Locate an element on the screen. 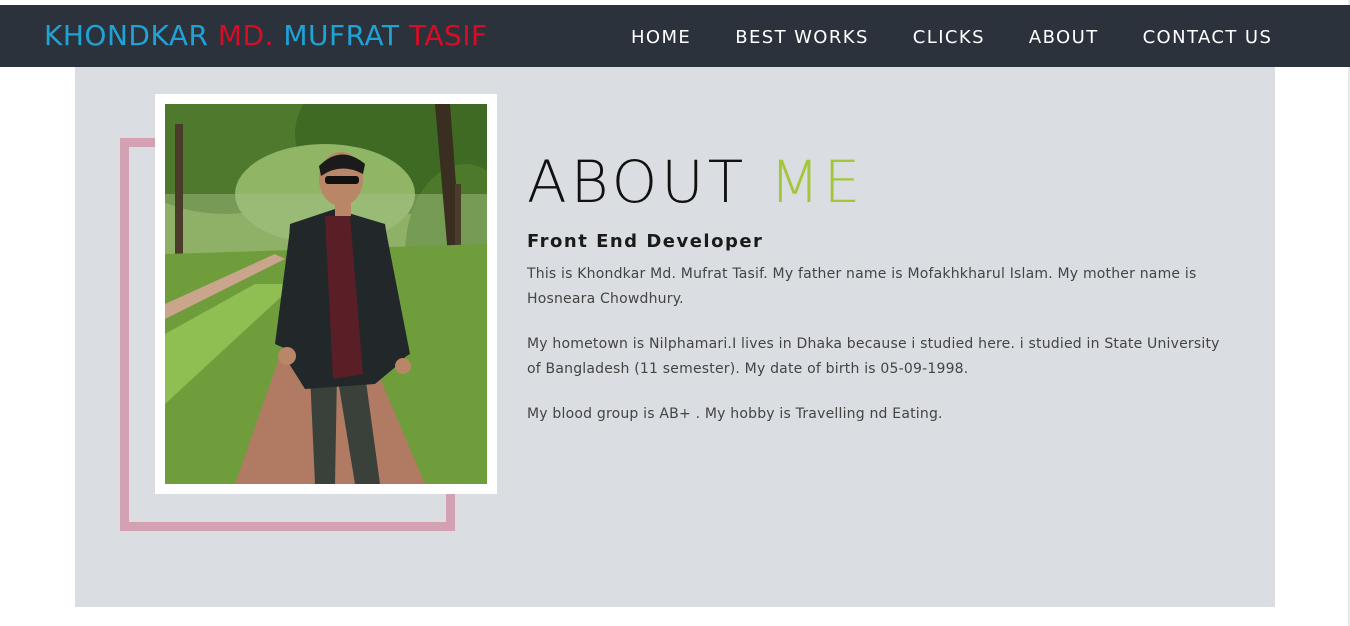 This screenshot has width=1350, height=626. brand-part-1: KHONDKAR is located at coordinates (131, 35).